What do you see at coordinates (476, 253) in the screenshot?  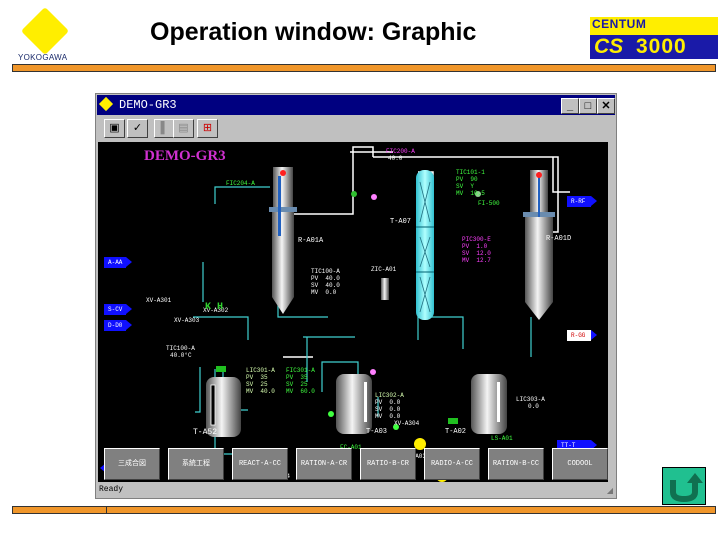 I see `pic300-sv: SV 12.0` at bounding box center [476, 253].